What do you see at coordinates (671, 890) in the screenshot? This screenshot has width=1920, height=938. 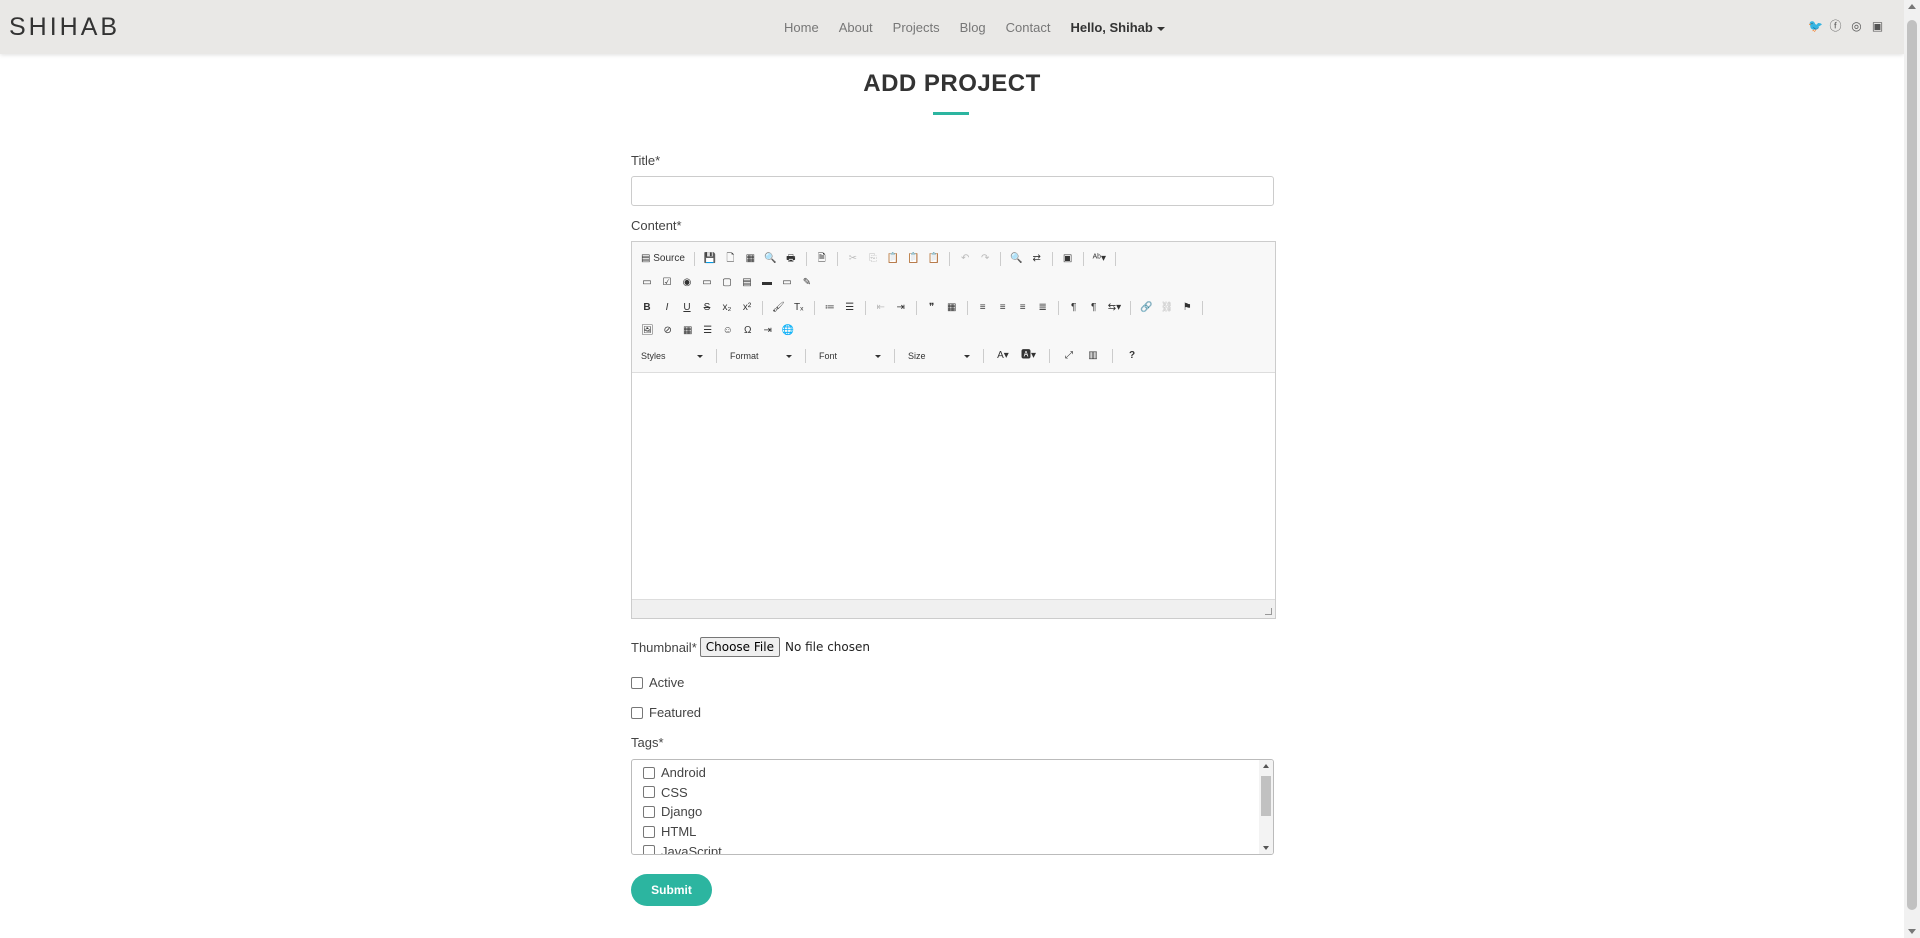 I see `submit-button: Submit` at bounding box center [671, 890].